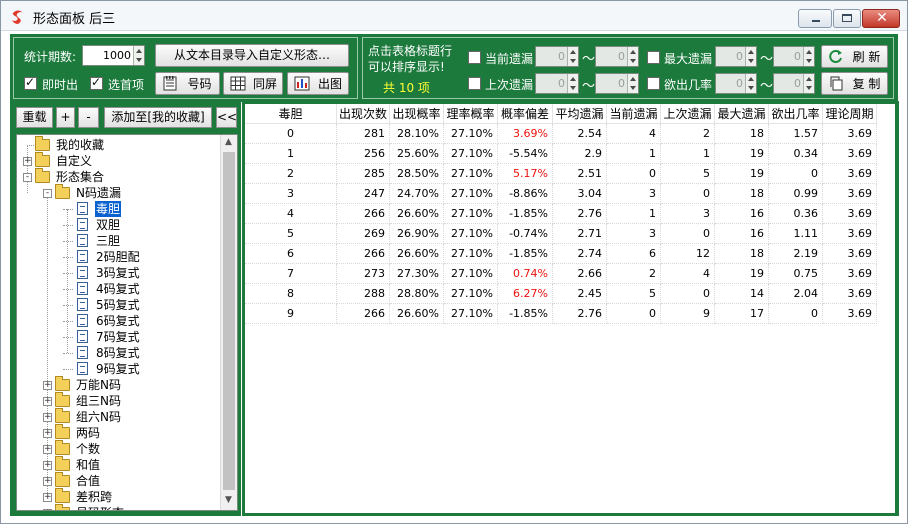 The height and width of the screenshot is (524, 908). I want to click on maximize-button, so click(847, 18).